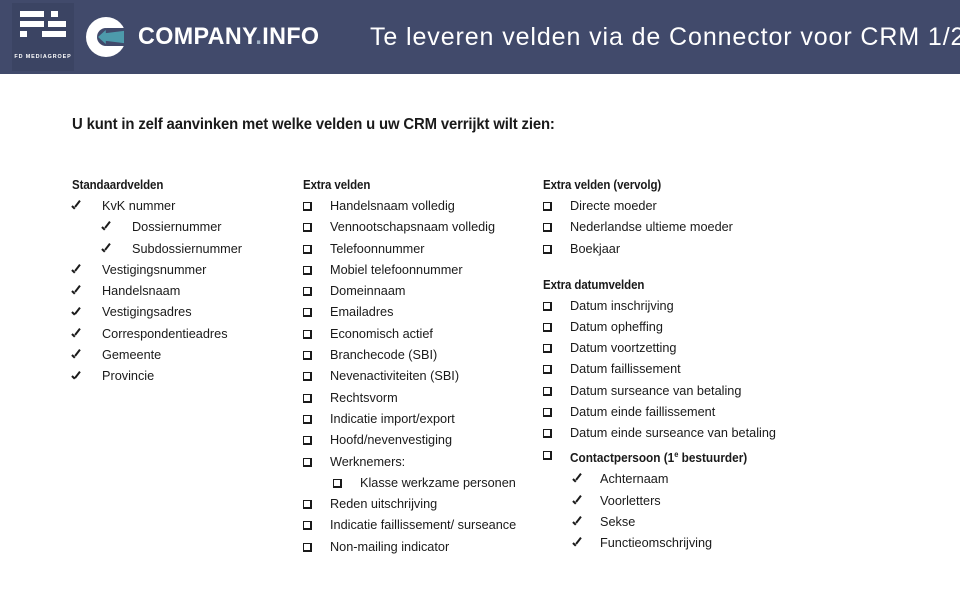  What do you see at coordinates (668, 391) in the screenshot?
I see `list-item: Datum surseance van betaling` at bounding box center [668, 391].